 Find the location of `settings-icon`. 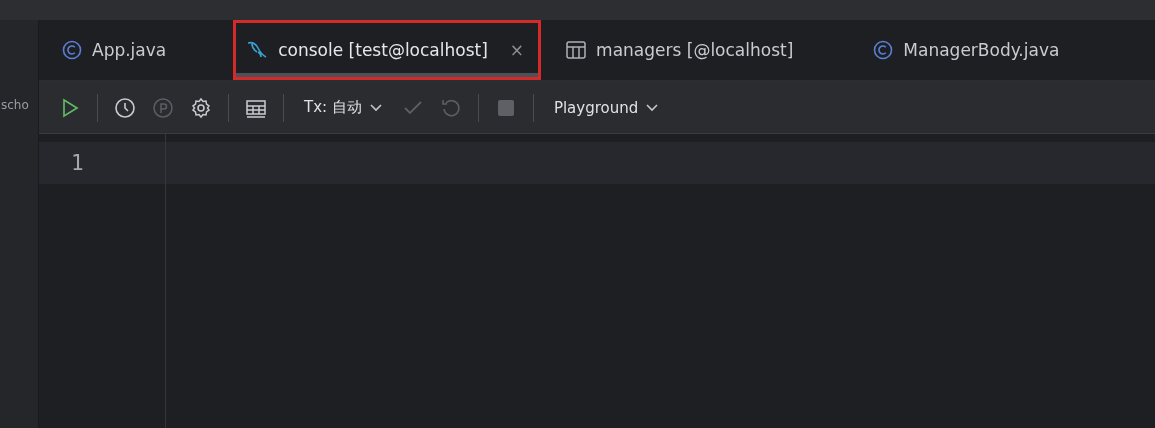

settings-icon is located at coordinates (201, 107).